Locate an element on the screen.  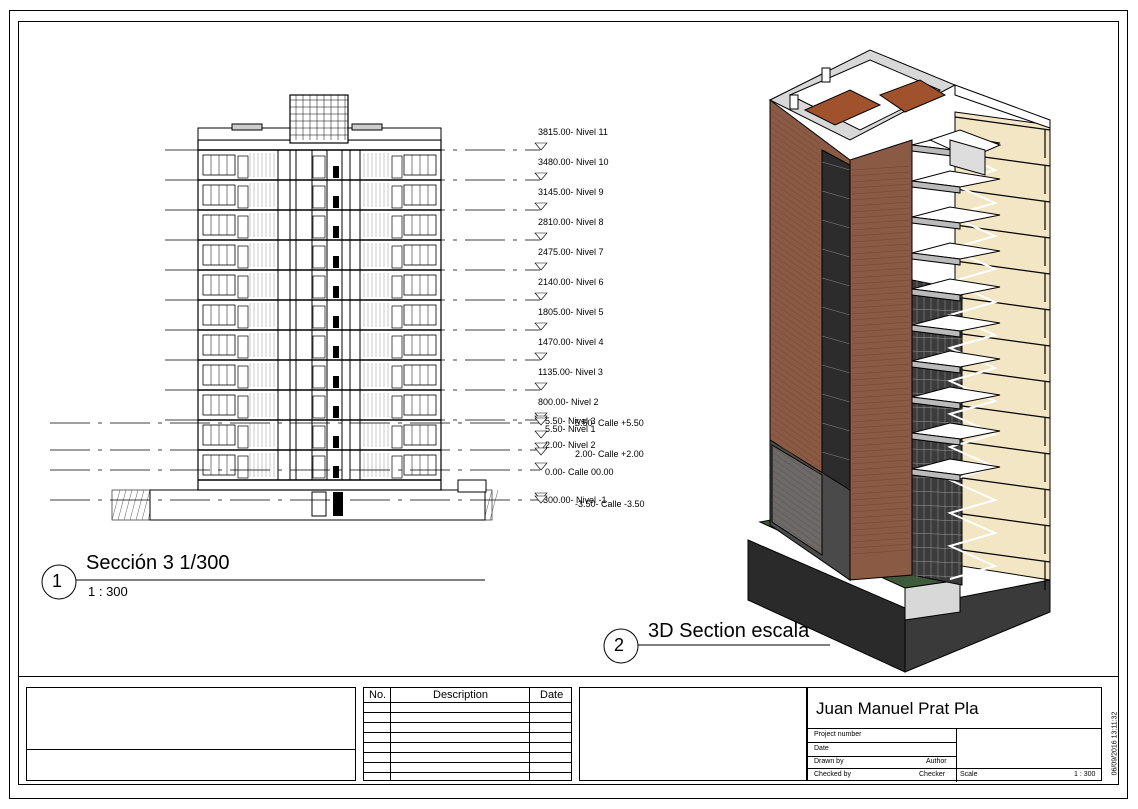
level-label-text: 1470.00- Nivel 4 is located at coordinates (571, 342).